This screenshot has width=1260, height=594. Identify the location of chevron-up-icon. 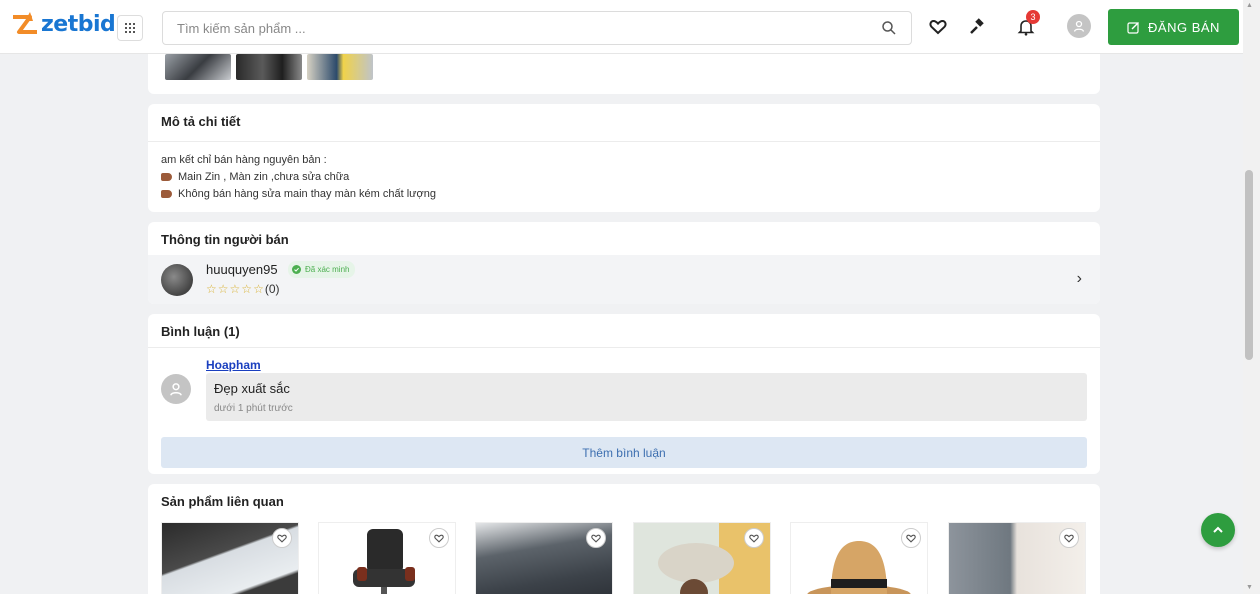
(1218, 529).